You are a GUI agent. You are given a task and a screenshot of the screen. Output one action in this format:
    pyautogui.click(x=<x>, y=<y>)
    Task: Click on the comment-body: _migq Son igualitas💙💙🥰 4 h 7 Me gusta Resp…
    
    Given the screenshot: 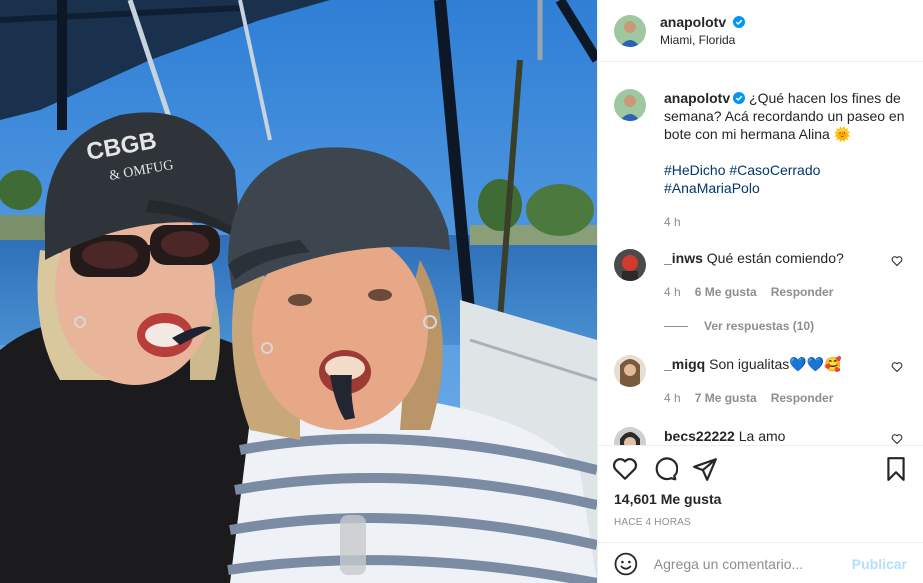 What is the action you would take?
    pyautogui.click(x=774, y=381)
    